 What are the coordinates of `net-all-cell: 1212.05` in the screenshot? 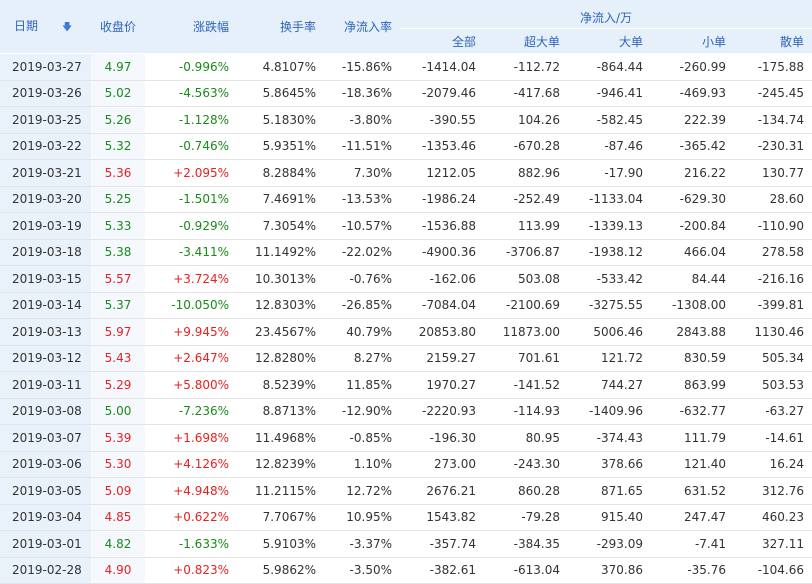 It's located at (442, 173).